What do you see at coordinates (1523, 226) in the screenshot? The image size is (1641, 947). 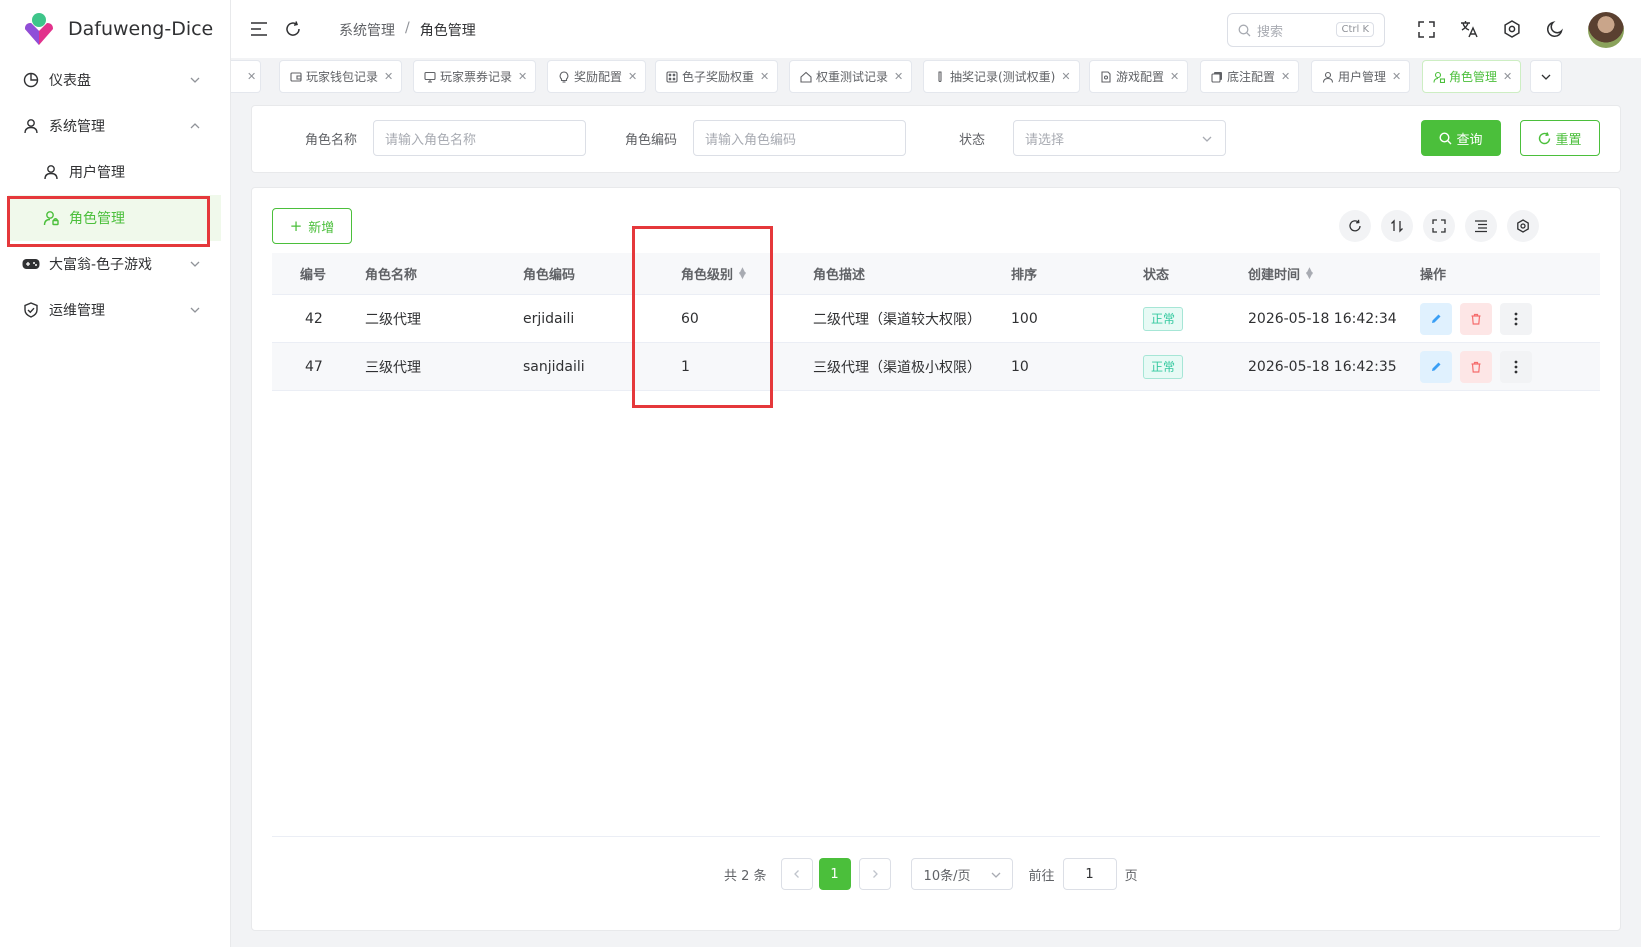 I see `table-settings-button` at bounding box center [1523, 226].